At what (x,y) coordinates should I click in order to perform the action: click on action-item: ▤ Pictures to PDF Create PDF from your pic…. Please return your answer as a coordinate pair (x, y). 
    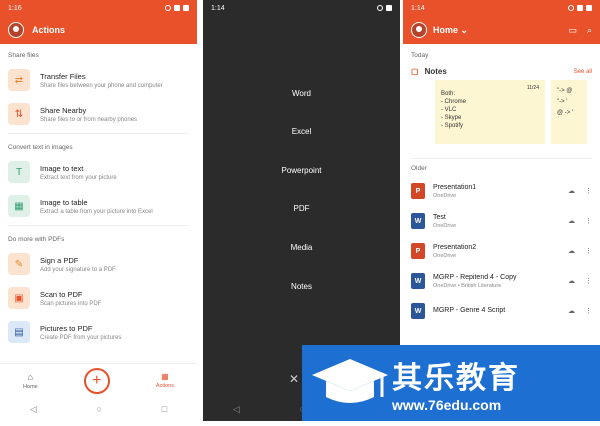
    Looking at the image, I should click on (98, 332).